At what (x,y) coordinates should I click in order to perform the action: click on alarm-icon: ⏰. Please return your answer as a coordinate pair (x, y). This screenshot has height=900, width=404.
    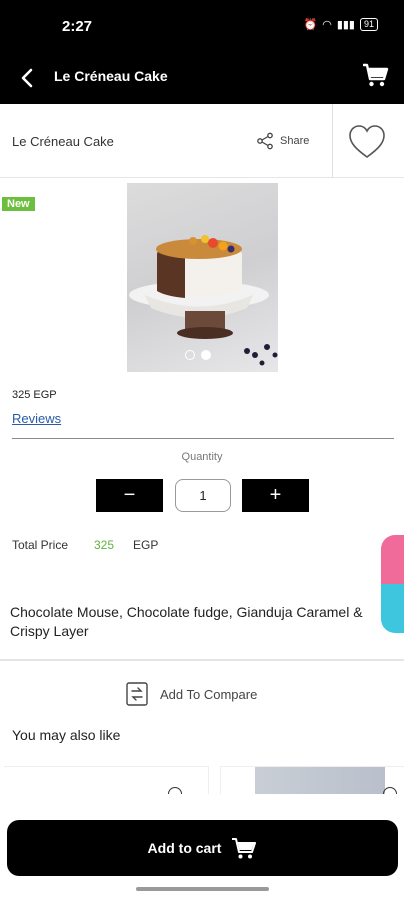
    Looking at the image, I should click on (310, 25).